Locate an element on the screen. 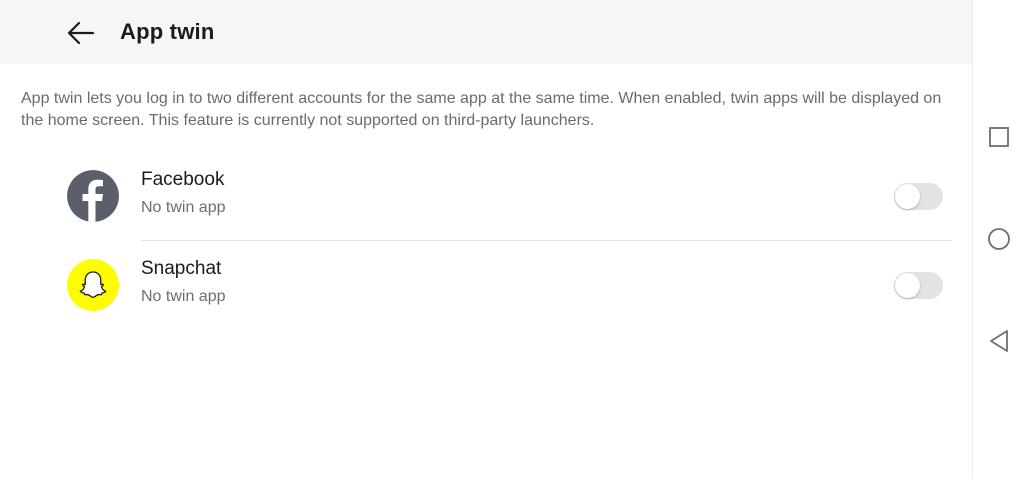 The height and width of the screenshot is (479, 1024). system-navigation-bar is located at coordinates (998, 239).